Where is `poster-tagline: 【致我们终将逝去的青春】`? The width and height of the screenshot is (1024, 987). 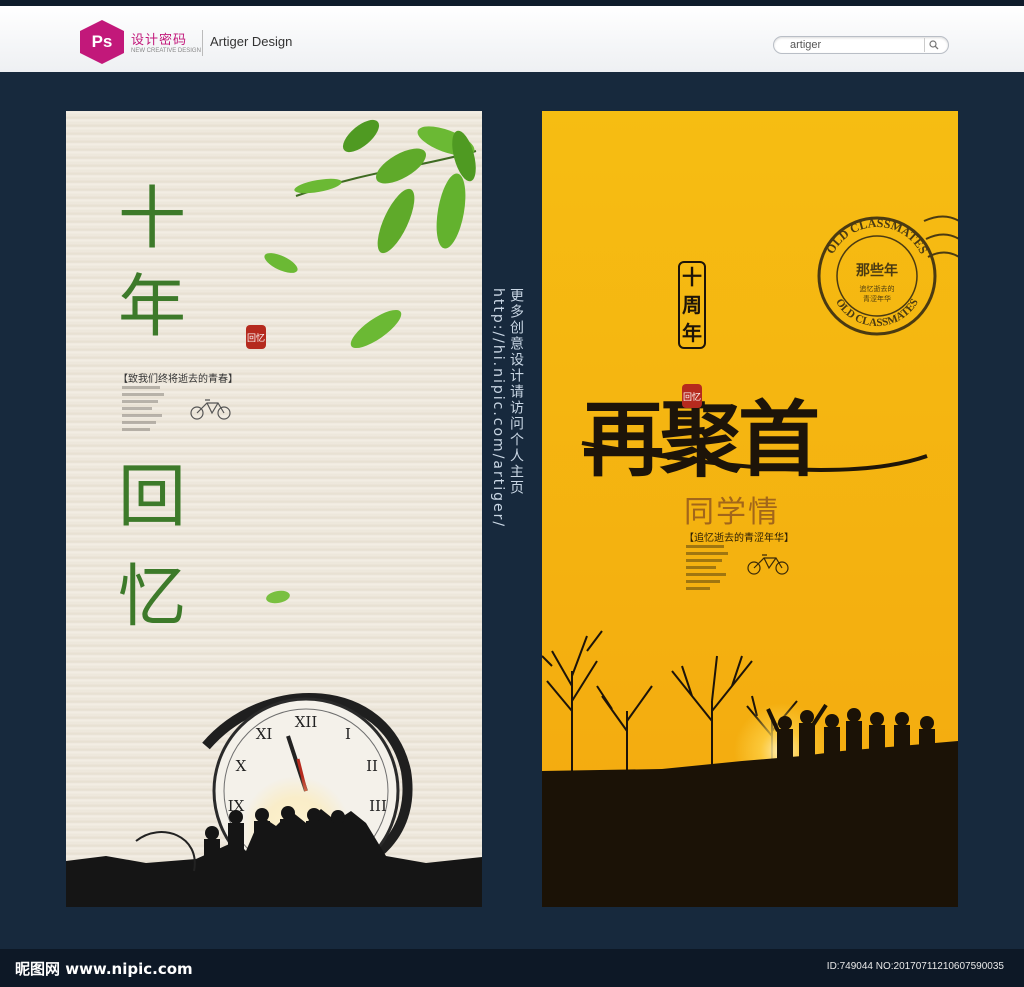
poster-tagline: 【致我们终将逝去的青春】 is located at coordinates (178, 379).